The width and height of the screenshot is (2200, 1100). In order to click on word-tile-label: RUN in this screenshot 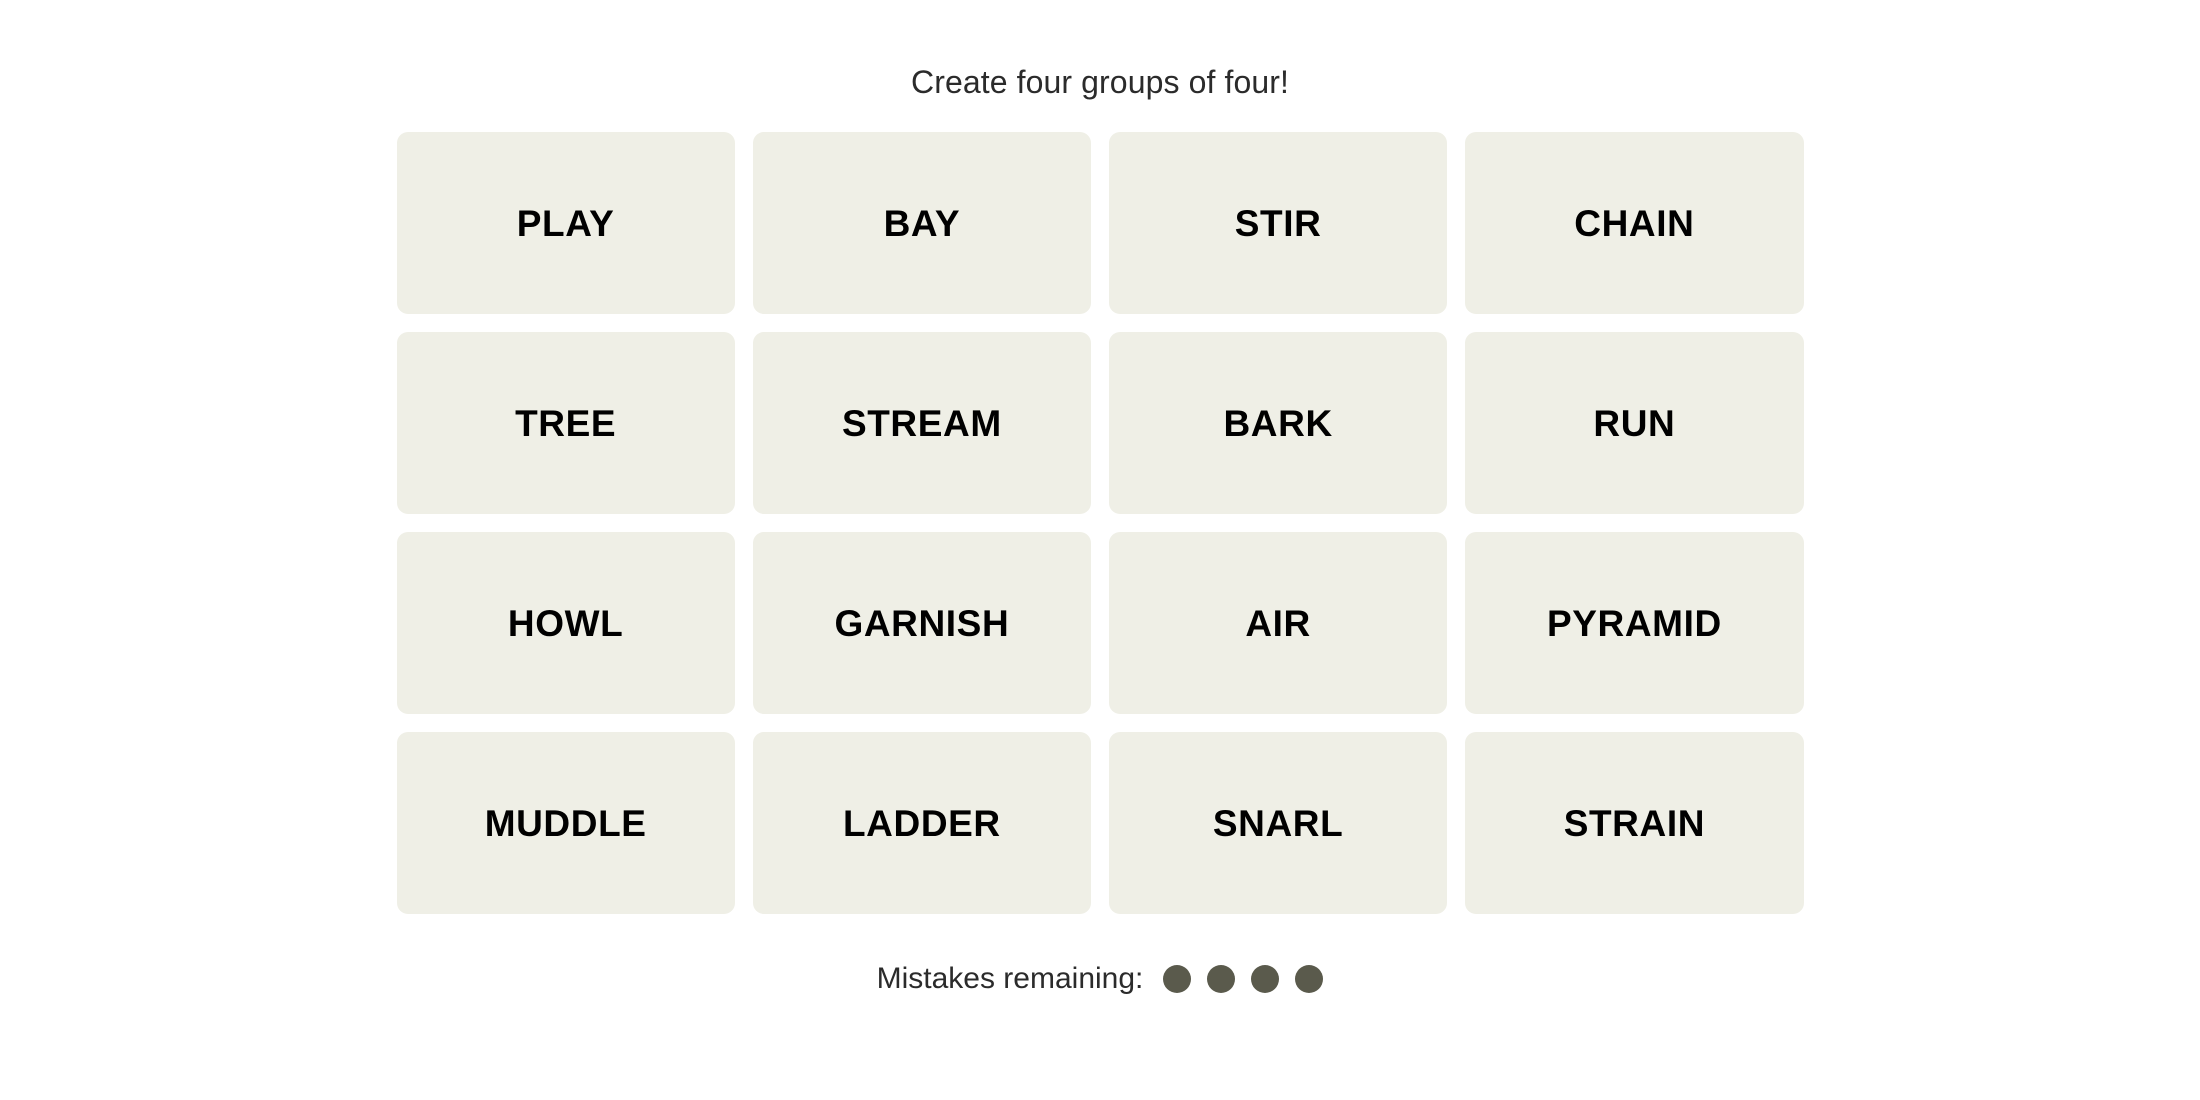, I will do `click(1634, 423)`.